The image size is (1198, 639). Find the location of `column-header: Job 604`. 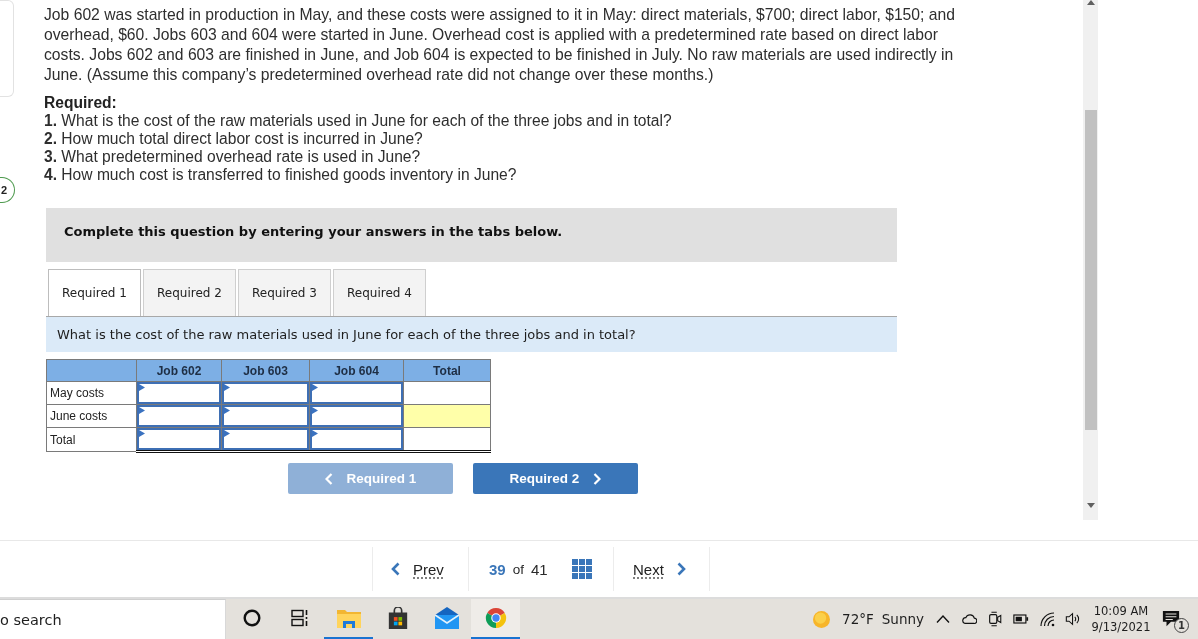

column-header: Job 604 is located at coordinates (356, 370).